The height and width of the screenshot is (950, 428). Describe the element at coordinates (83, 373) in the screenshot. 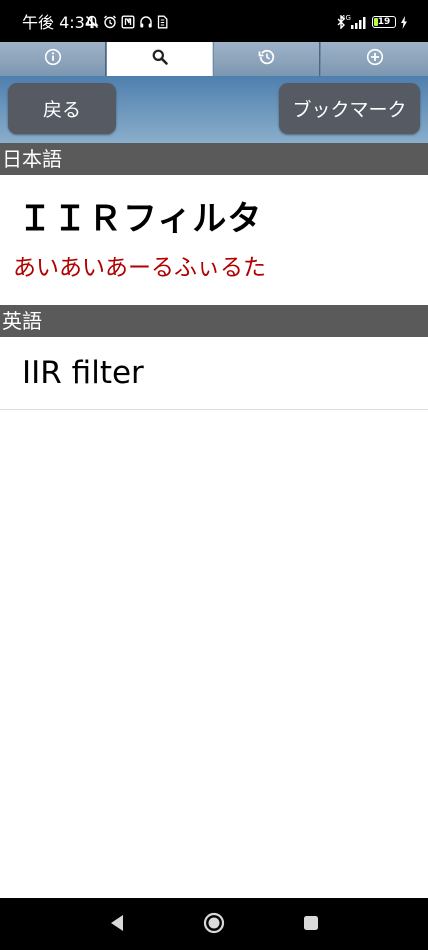

I see `english-term: IIR filter` at that location.